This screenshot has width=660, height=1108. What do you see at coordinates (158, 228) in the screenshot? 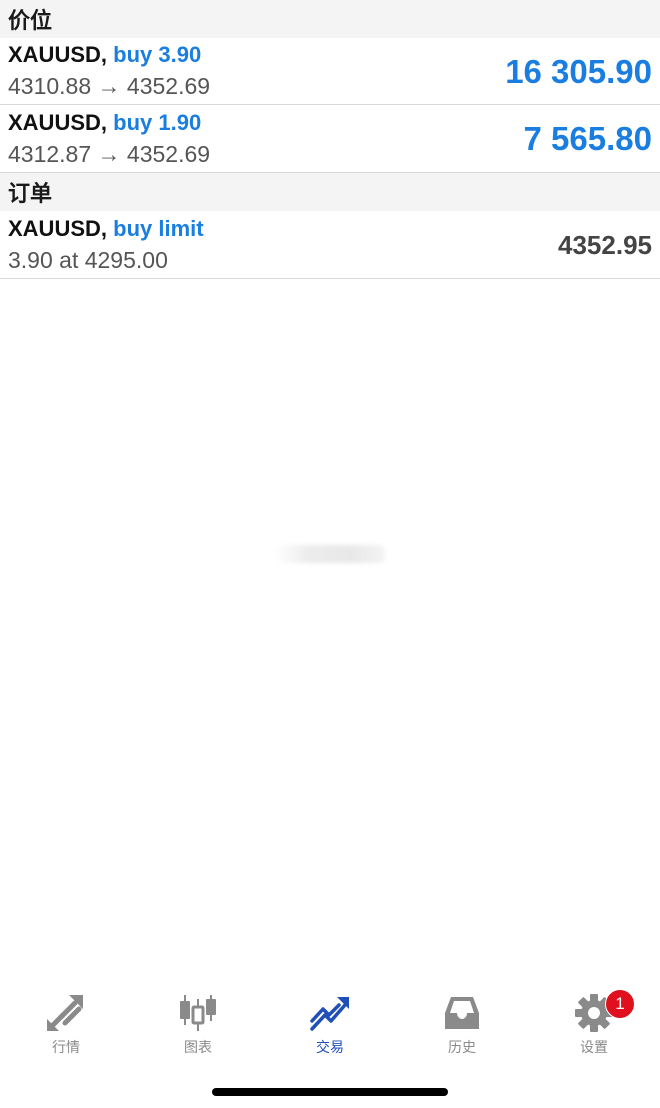
I see `order-side: buy limit` at bounding box center [158, 228].